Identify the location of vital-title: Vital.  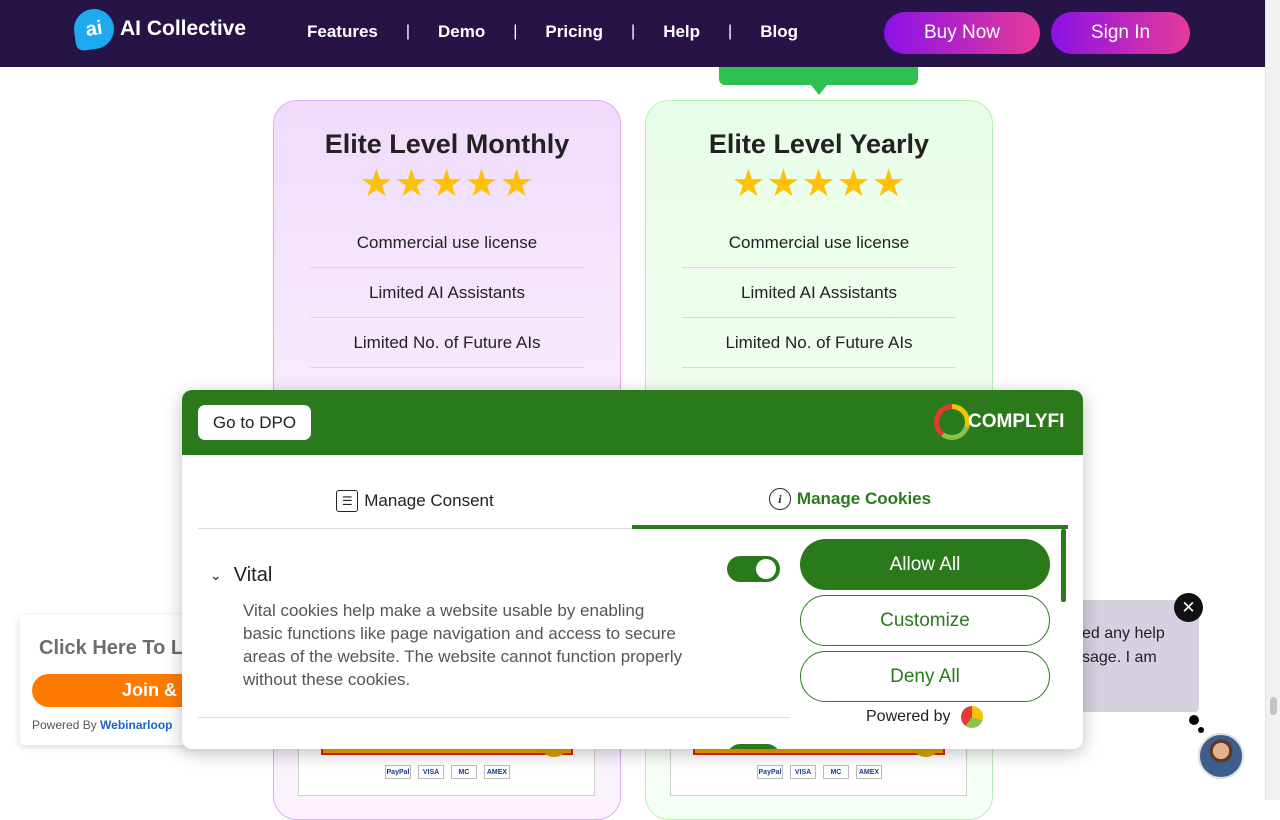
(253, 575).